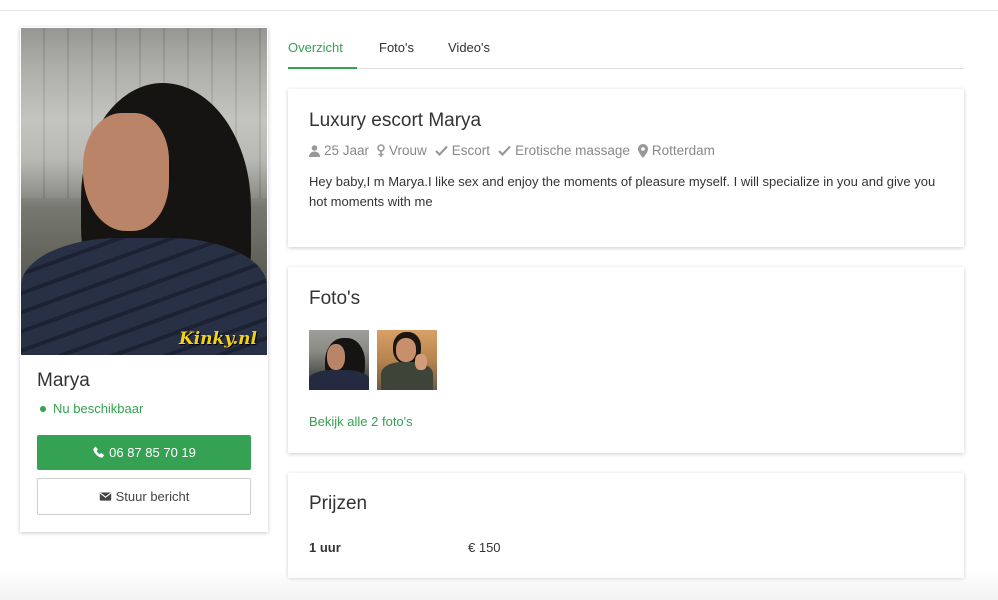 Image resolution: width=998 pixels, height=600 pixels. What do you see at coordinates (683, 150) in the screenshot?
I see `meta-location-label: Rotterdam` at bounding box center [683, 150].